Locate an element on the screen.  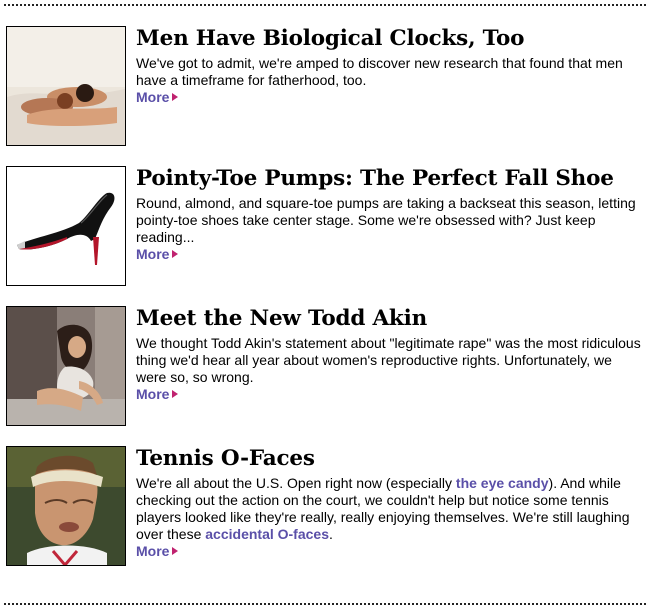
story-title: Pointy-Toe Pumps: The Perfect Fall Shoe is located at coordinates (388, 179).